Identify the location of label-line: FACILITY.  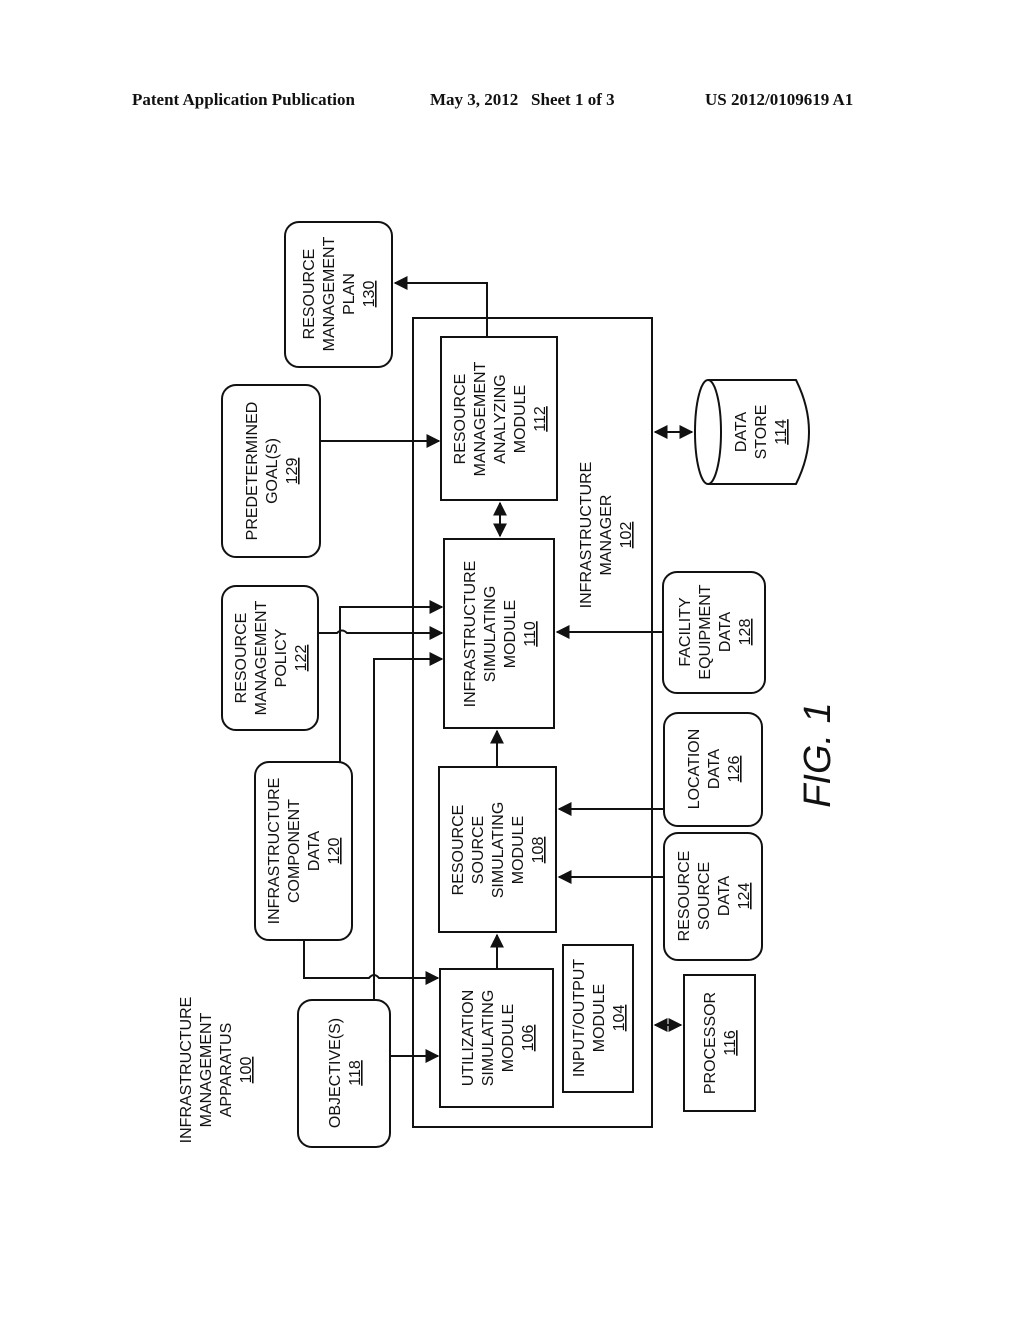
(685, 632).